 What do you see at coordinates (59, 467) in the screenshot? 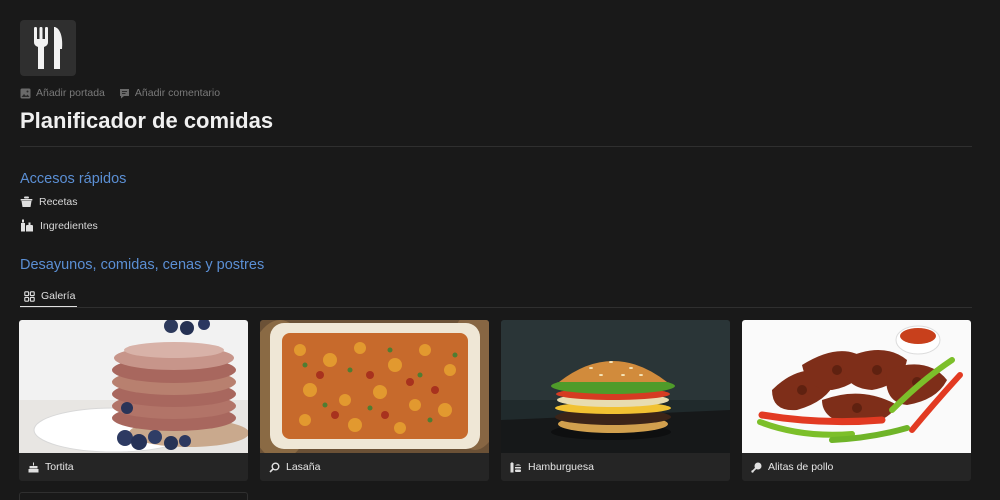
I see `card-title: Tortita` at bounding box center [59, 467].